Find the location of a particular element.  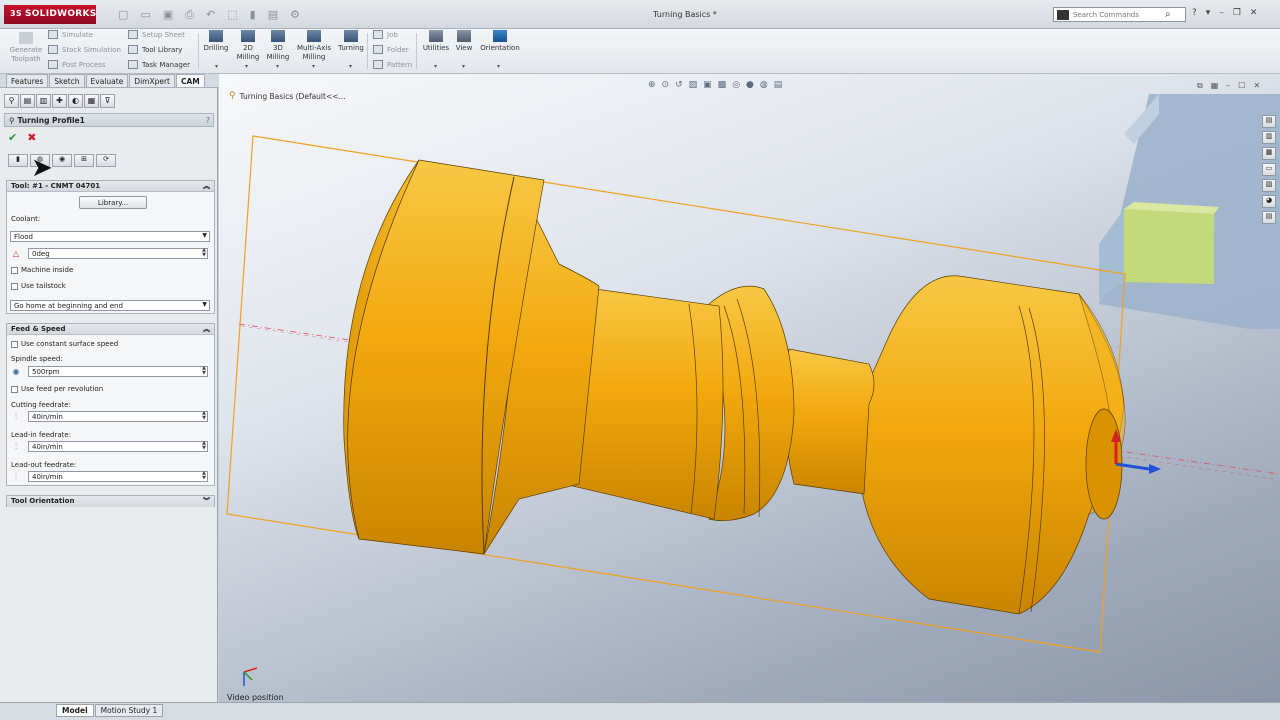

use-tailstock-checkbox: Use tailstock is located at coordinates (38, 286).